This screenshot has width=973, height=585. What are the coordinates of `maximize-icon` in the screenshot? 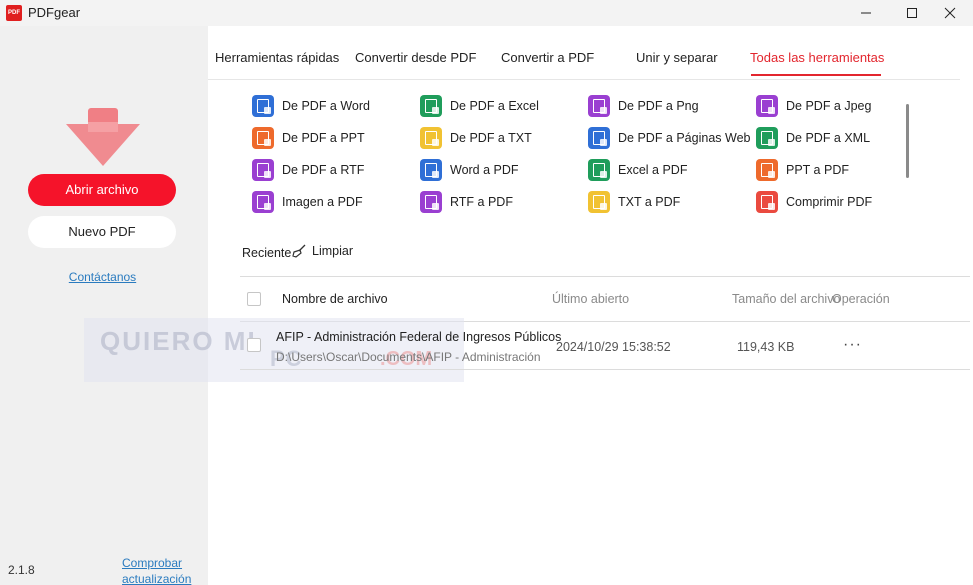 It's located at (912, 13).